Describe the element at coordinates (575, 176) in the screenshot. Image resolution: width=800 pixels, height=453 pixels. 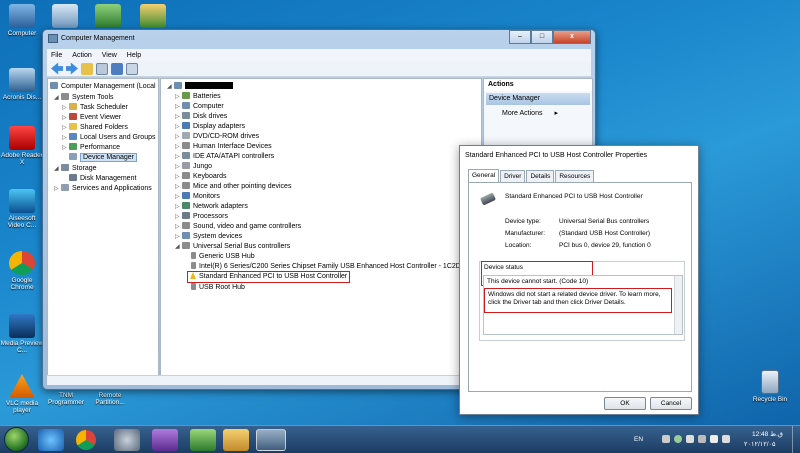
I see `tab-resources: Resources` at that location.